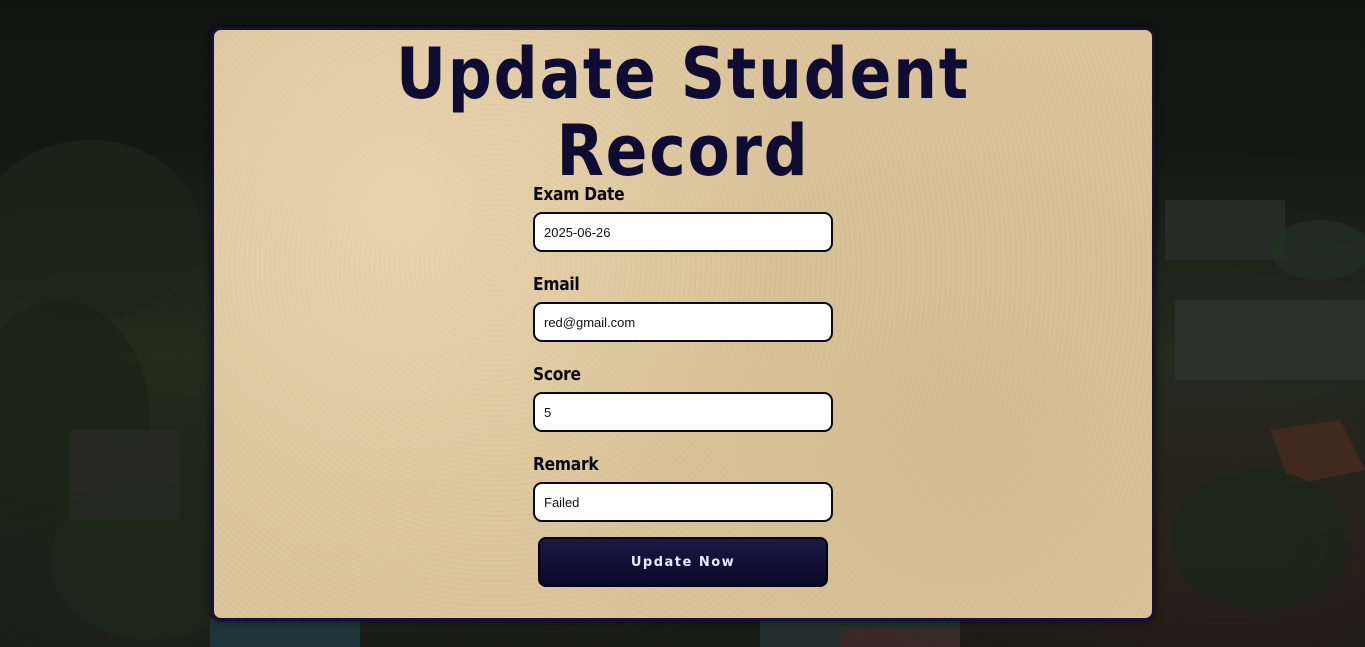 Image resolution: width=1365 pixels, height=647 pixels. Describe the element at coordinates (685, 384) in the screenshot. I see `update-record-form: Exam Date Email Score Remark Update Now` at that location.